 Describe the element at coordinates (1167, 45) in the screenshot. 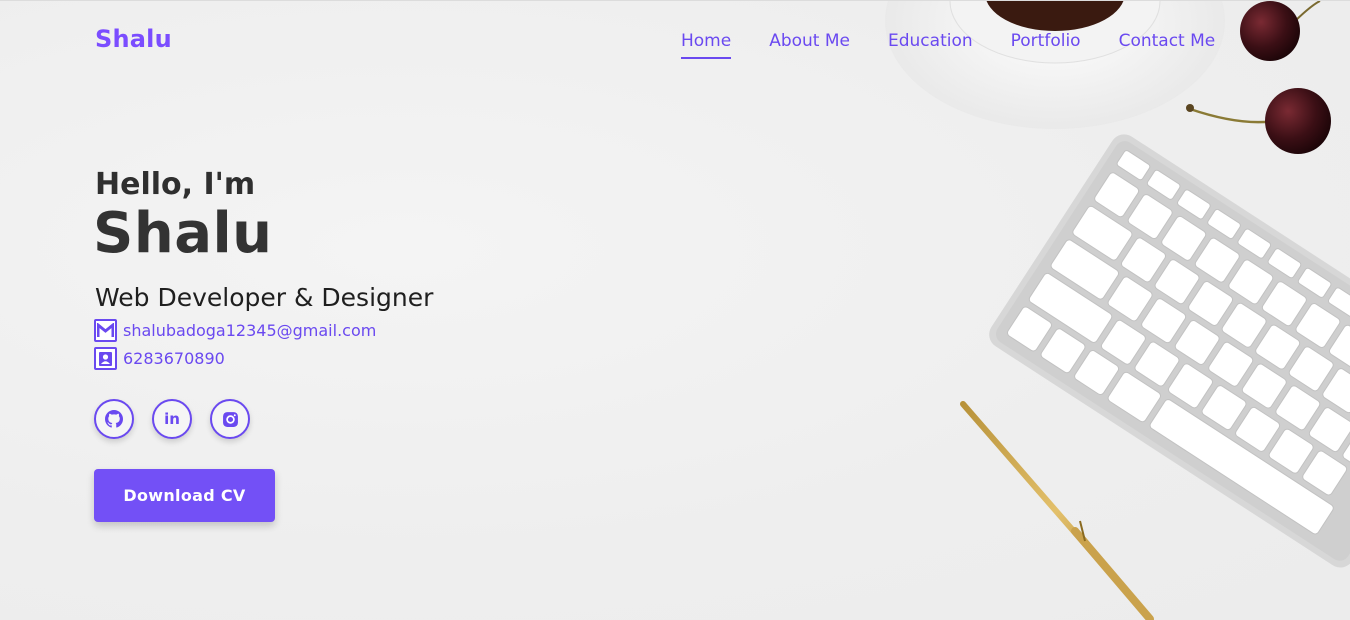

I see `nav-contact-me: Contact Me` at that location.